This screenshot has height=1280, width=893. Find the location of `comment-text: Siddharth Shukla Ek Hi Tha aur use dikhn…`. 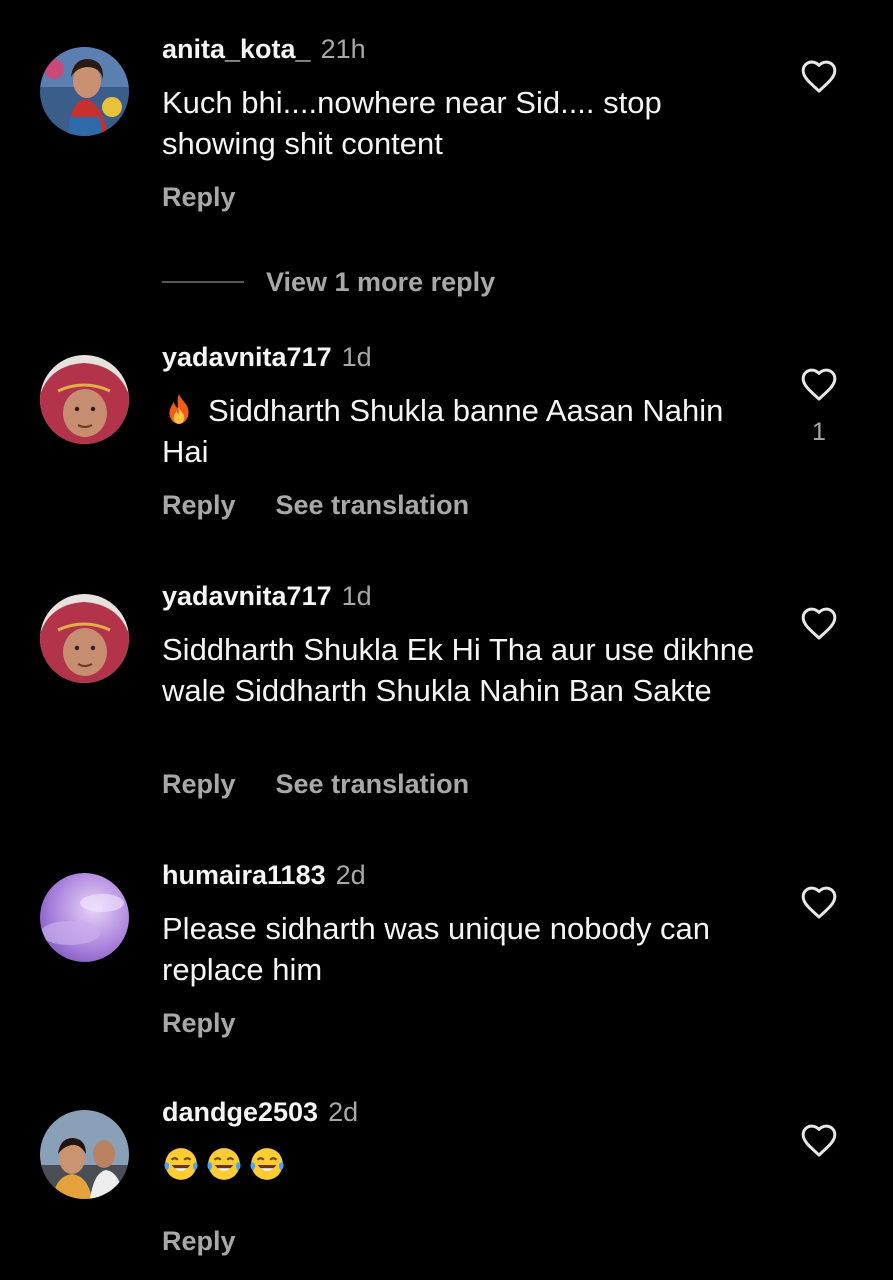

comment-text: Siddharth Shukla Ek Hi Tha aur use dikhn… is located at coordinates (458, 670).